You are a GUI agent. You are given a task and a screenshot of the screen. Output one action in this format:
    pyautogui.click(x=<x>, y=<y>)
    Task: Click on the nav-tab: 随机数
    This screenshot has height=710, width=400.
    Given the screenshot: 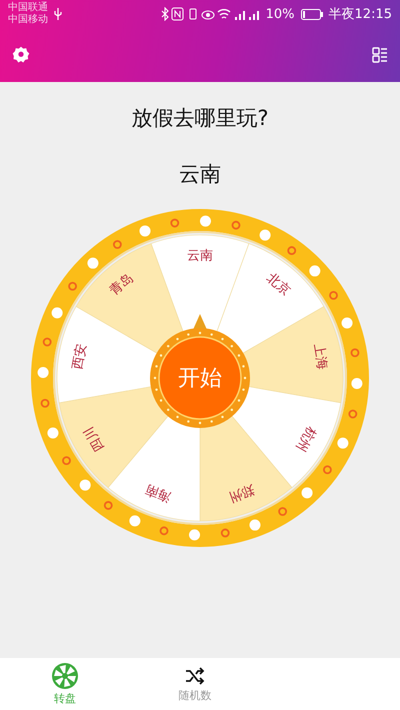 What is the action you would take?
    pyautogui.click(x=195, y=684)
    